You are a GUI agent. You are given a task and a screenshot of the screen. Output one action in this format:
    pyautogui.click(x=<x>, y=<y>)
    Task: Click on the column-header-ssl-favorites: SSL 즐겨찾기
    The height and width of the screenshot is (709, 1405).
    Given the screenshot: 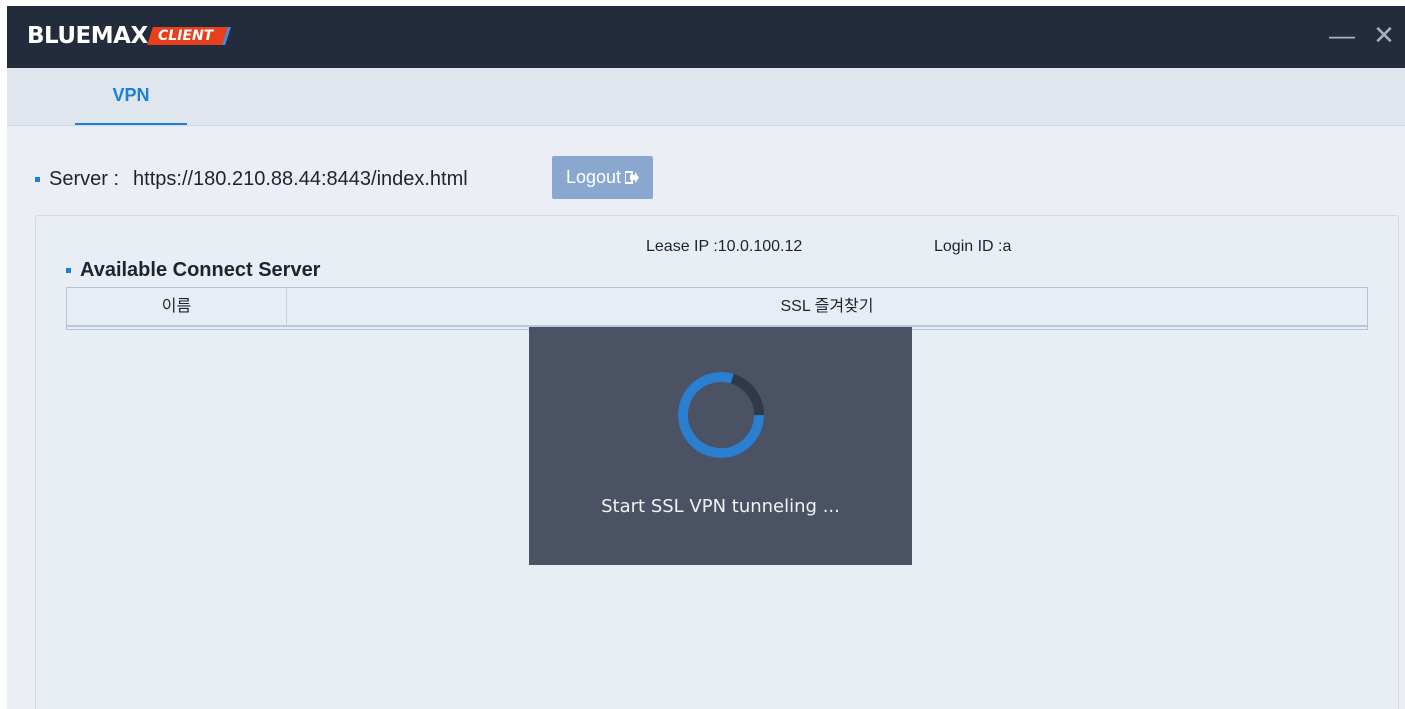 What is the action you would take?
    pyautogui.click(x=827, y=306)
    